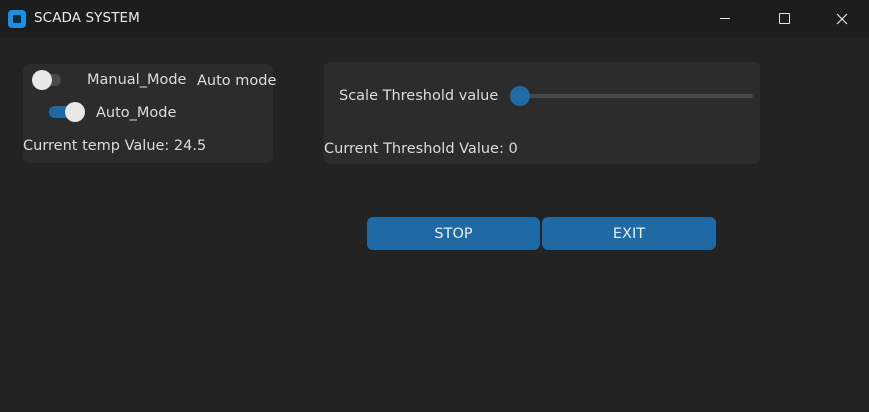  I want to click on close-button, so click(842, 18).